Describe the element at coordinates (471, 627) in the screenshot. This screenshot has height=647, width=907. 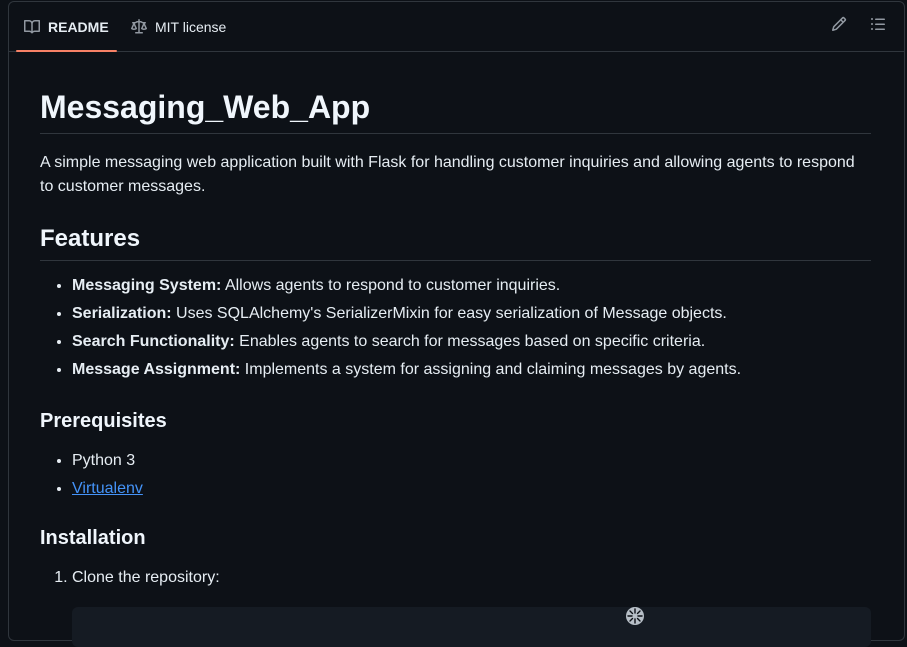
I see `code-block` at that location.